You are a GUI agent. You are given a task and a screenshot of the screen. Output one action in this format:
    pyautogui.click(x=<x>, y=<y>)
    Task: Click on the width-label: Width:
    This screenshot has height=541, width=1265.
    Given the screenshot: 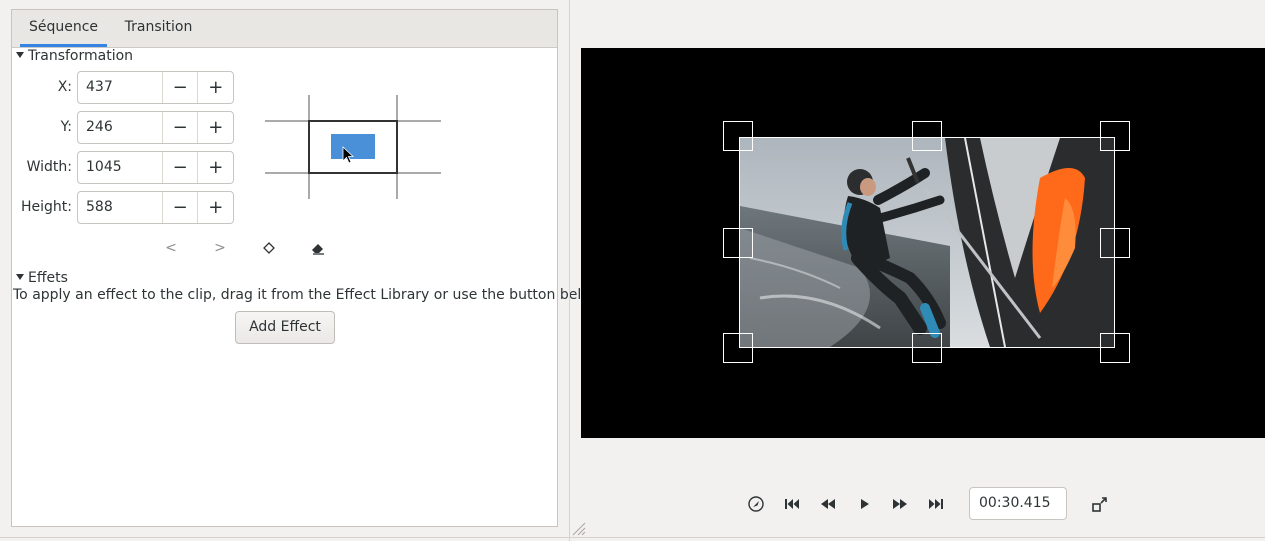 What is the action you would take?
    pyautogui.click(x=49, y=167)
    